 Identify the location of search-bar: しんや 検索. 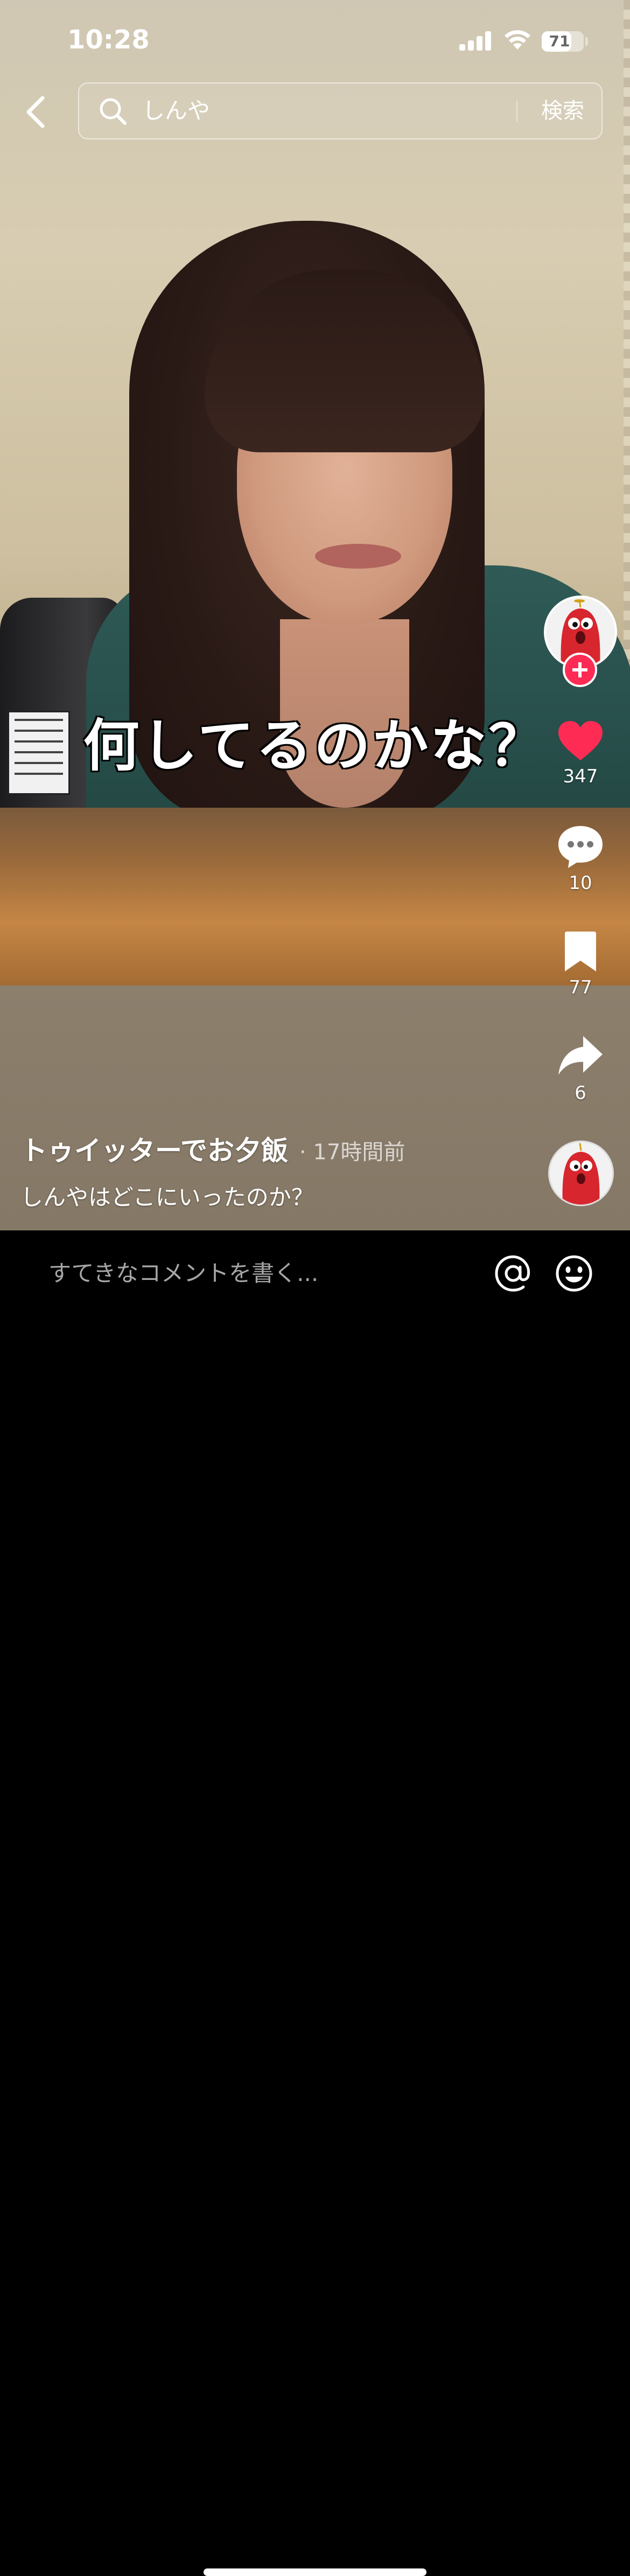
(340, 110).